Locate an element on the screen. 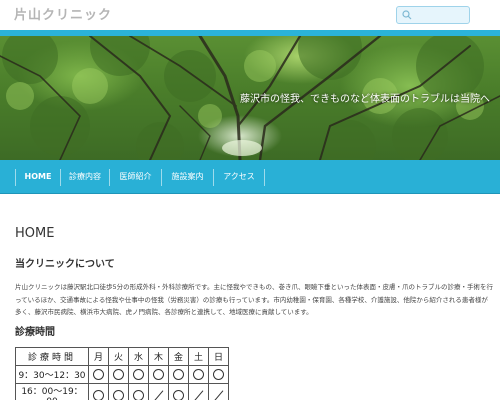  hours-heading: 診療時間 is located at coordinates (35, 332).